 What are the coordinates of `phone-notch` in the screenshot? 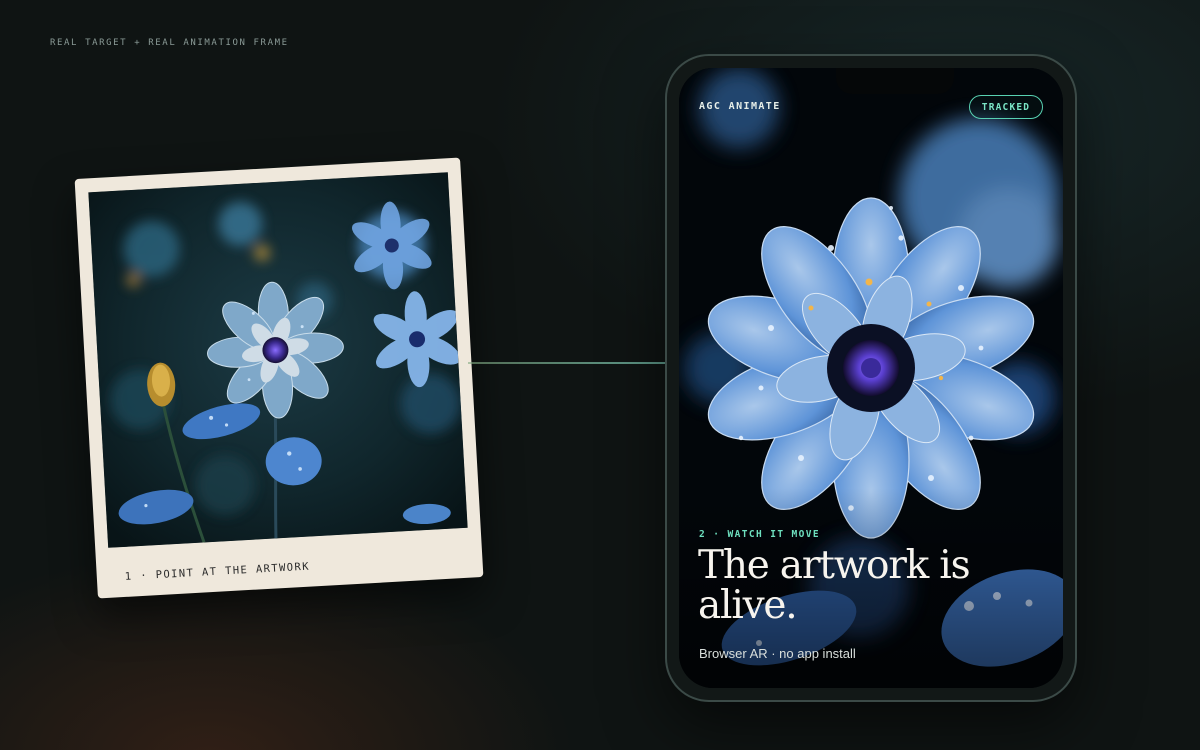 It's located at (895, 81).